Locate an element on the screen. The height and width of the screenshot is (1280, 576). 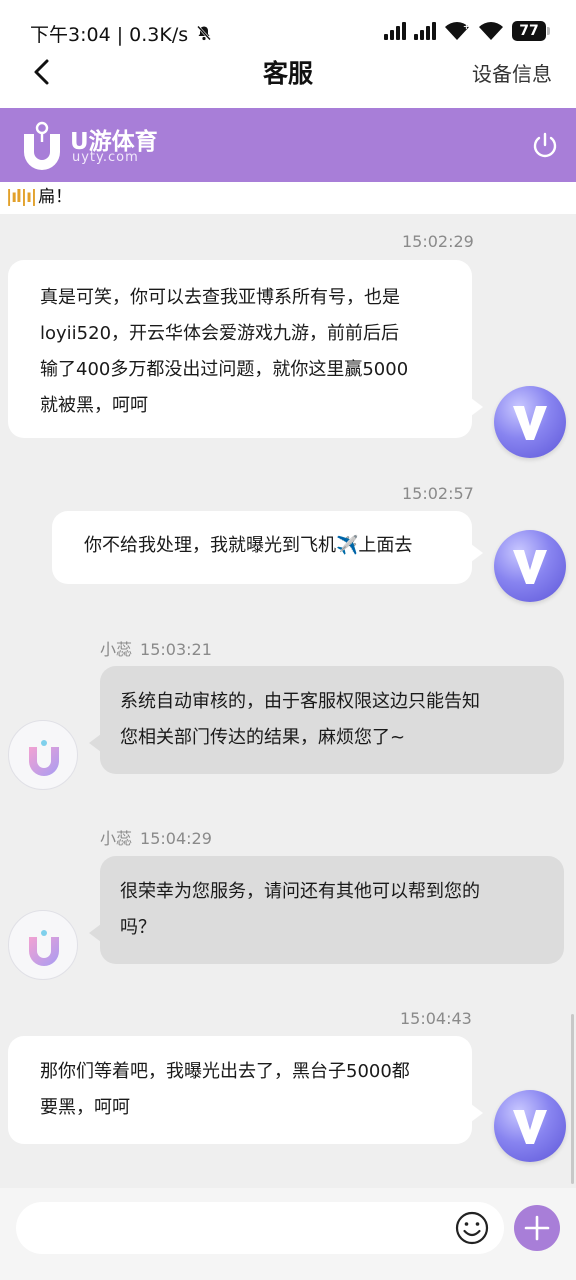
message-bubble-incoming: 系统自动审核的，由于客服权限这边只能告知 您相关部门传达的结果，麻烦您了~ is located at coordinates (326, 720).